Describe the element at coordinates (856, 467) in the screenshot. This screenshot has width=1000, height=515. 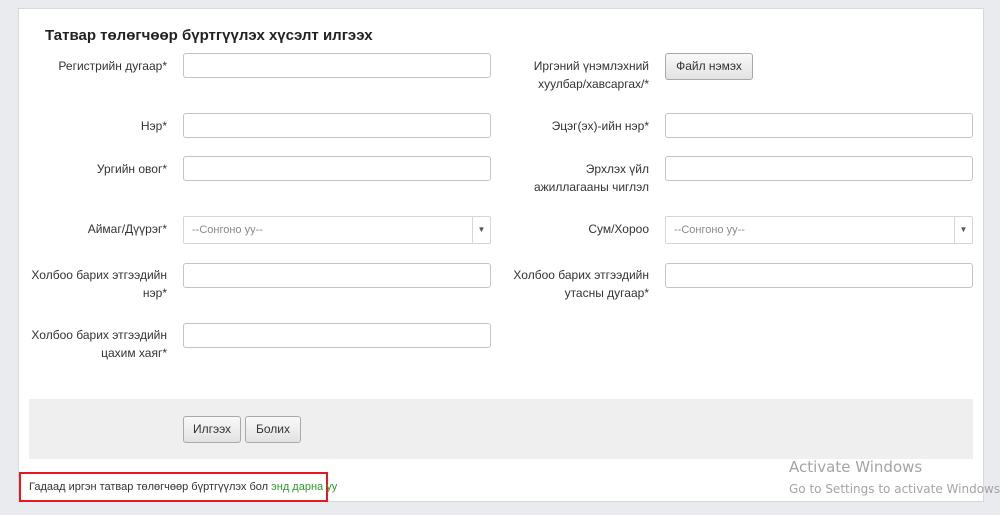
I see `watermark-title: Activate Windows` at that location.